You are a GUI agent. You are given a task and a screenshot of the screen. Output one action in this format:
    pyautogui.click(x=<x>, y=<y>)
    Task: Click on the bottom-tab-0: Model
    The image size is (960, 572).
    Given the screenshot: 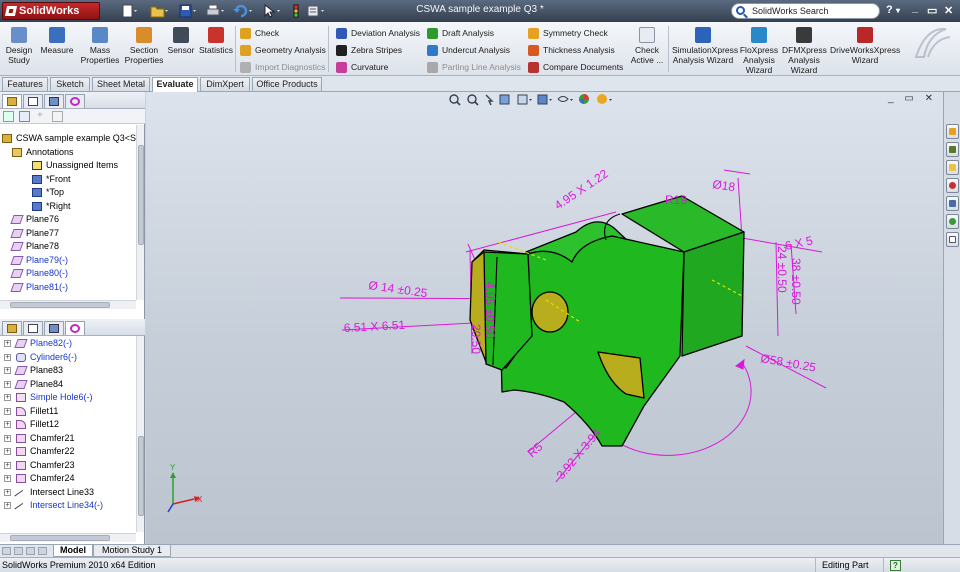 What is the action you would take?
    pyautogui.click(x=73, y=551)
    